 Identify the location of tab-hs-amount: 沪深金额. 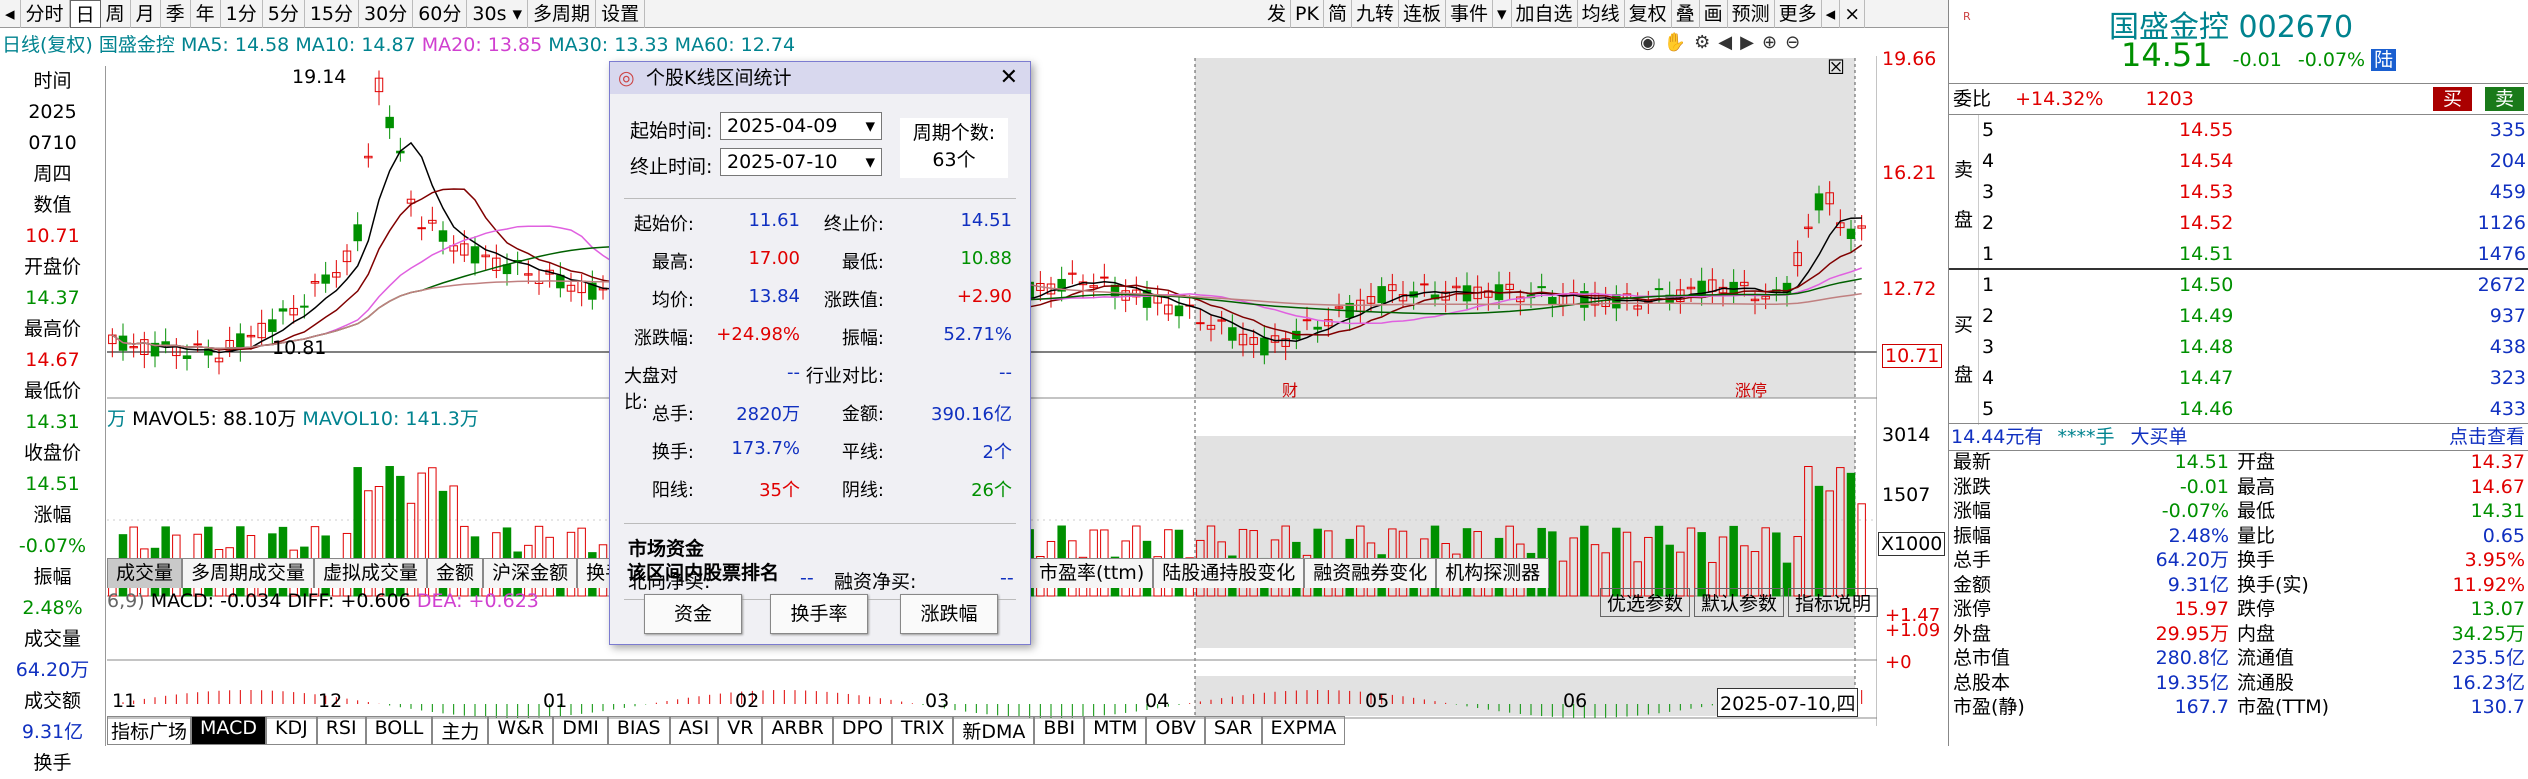
(530, 573).